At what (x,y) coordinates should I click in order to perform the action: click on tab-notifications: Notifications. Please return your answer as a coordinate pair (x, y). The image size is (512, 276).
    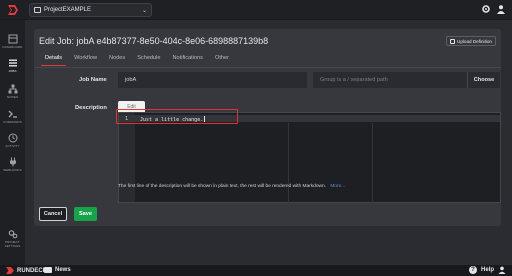
    Looking at the image, I should click on (188, 58).